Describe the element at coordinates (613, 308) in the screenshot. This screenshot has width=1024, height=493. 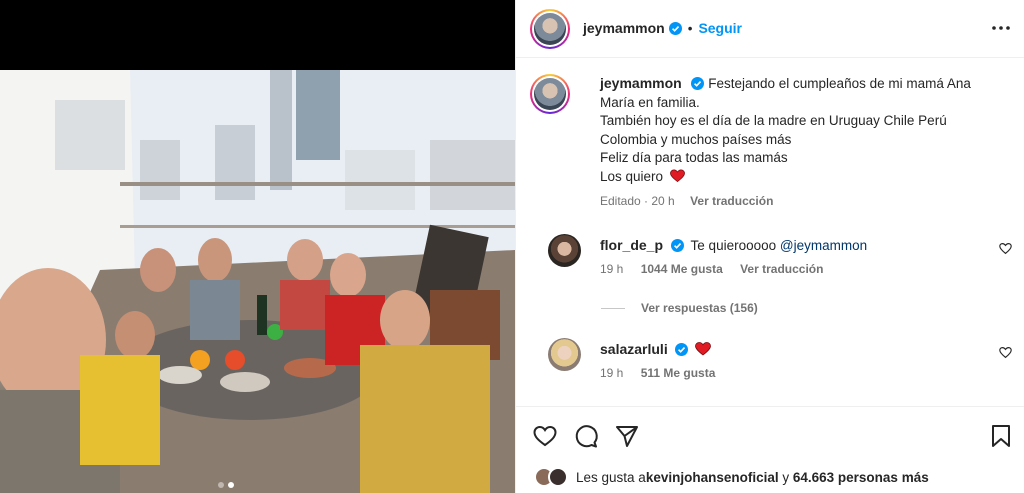
I see `replies-divider` at that location.